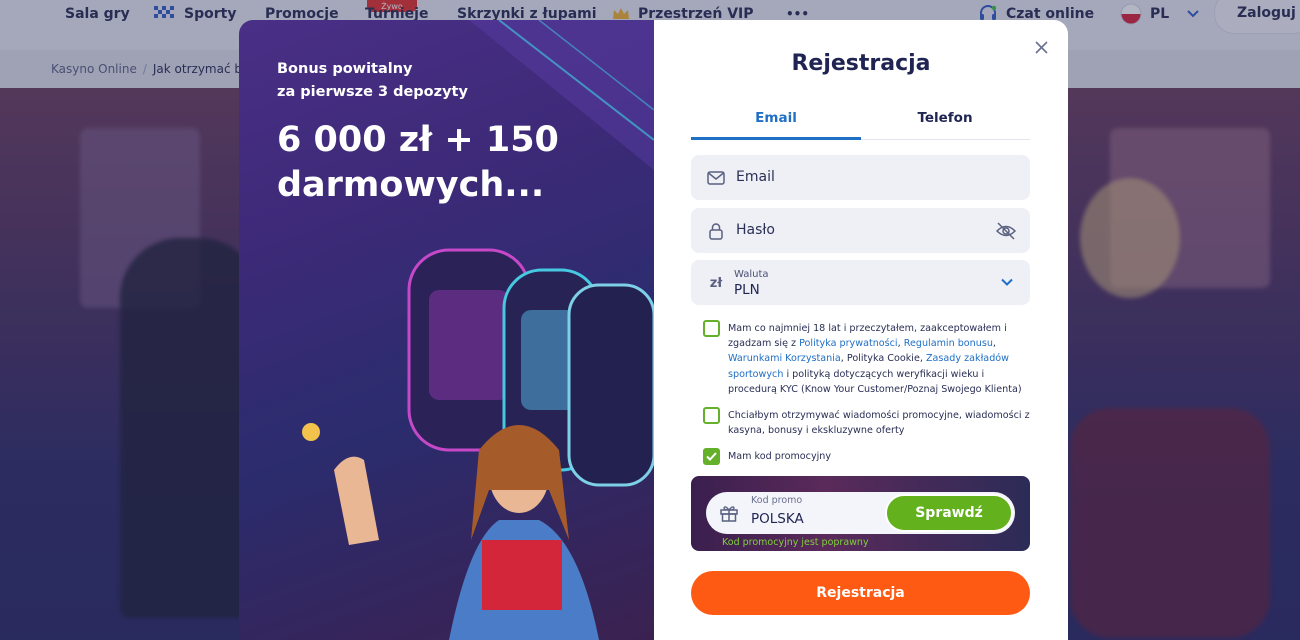 The height and width of the screenshot is (640, 1300). What do you see at coordinates (777, 500) in the screenshot?
I see `promo-code-label: Kod promo` at bounding box center [777, 500].